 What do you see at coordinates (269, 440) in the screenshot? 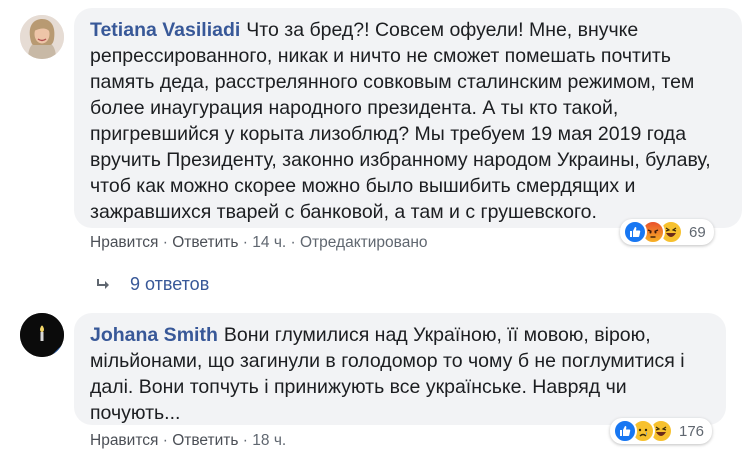
I see `timestamp: 18 ч.` at bounding box center [269, 440].